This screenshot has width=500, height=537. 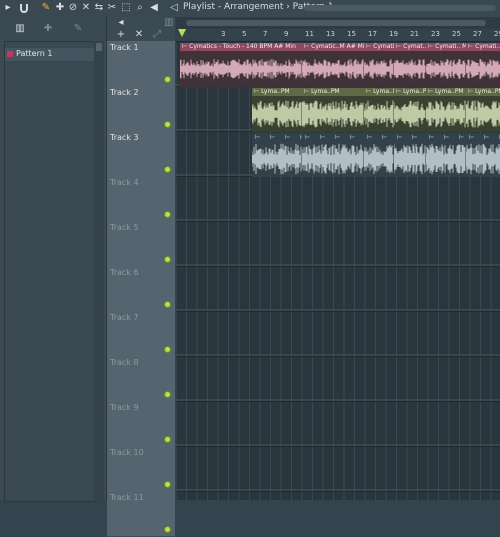 I want to click on close-icon: ✕, so click(x=139, y=35).